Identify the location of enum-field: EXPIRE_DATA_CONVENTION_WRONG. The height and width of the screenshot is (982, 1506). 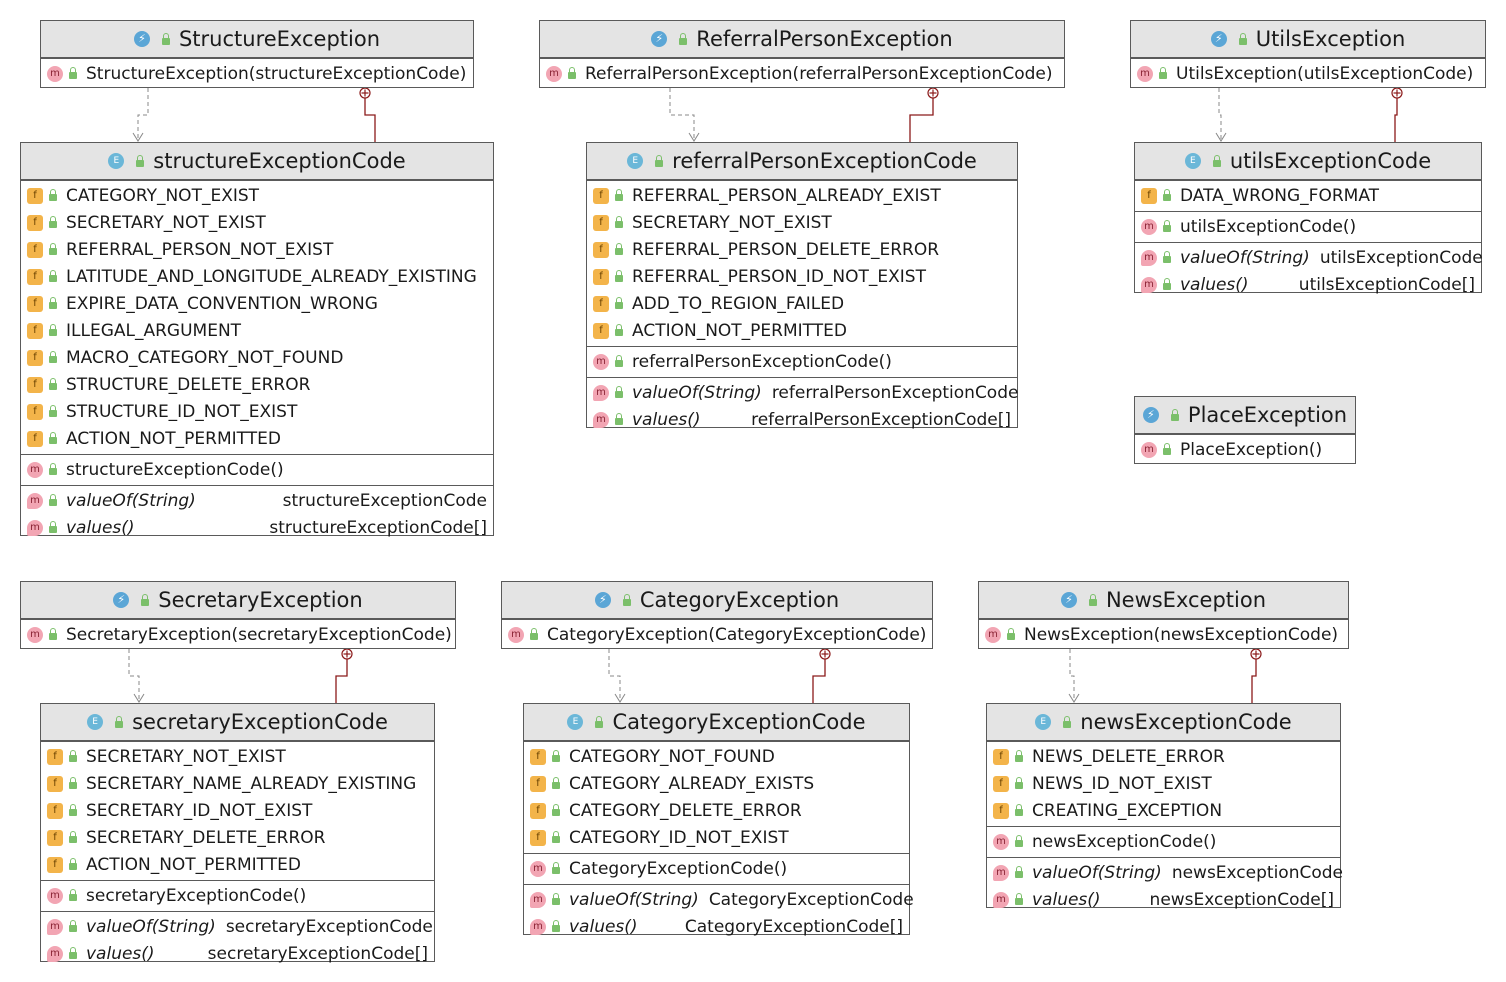
(222, 303).